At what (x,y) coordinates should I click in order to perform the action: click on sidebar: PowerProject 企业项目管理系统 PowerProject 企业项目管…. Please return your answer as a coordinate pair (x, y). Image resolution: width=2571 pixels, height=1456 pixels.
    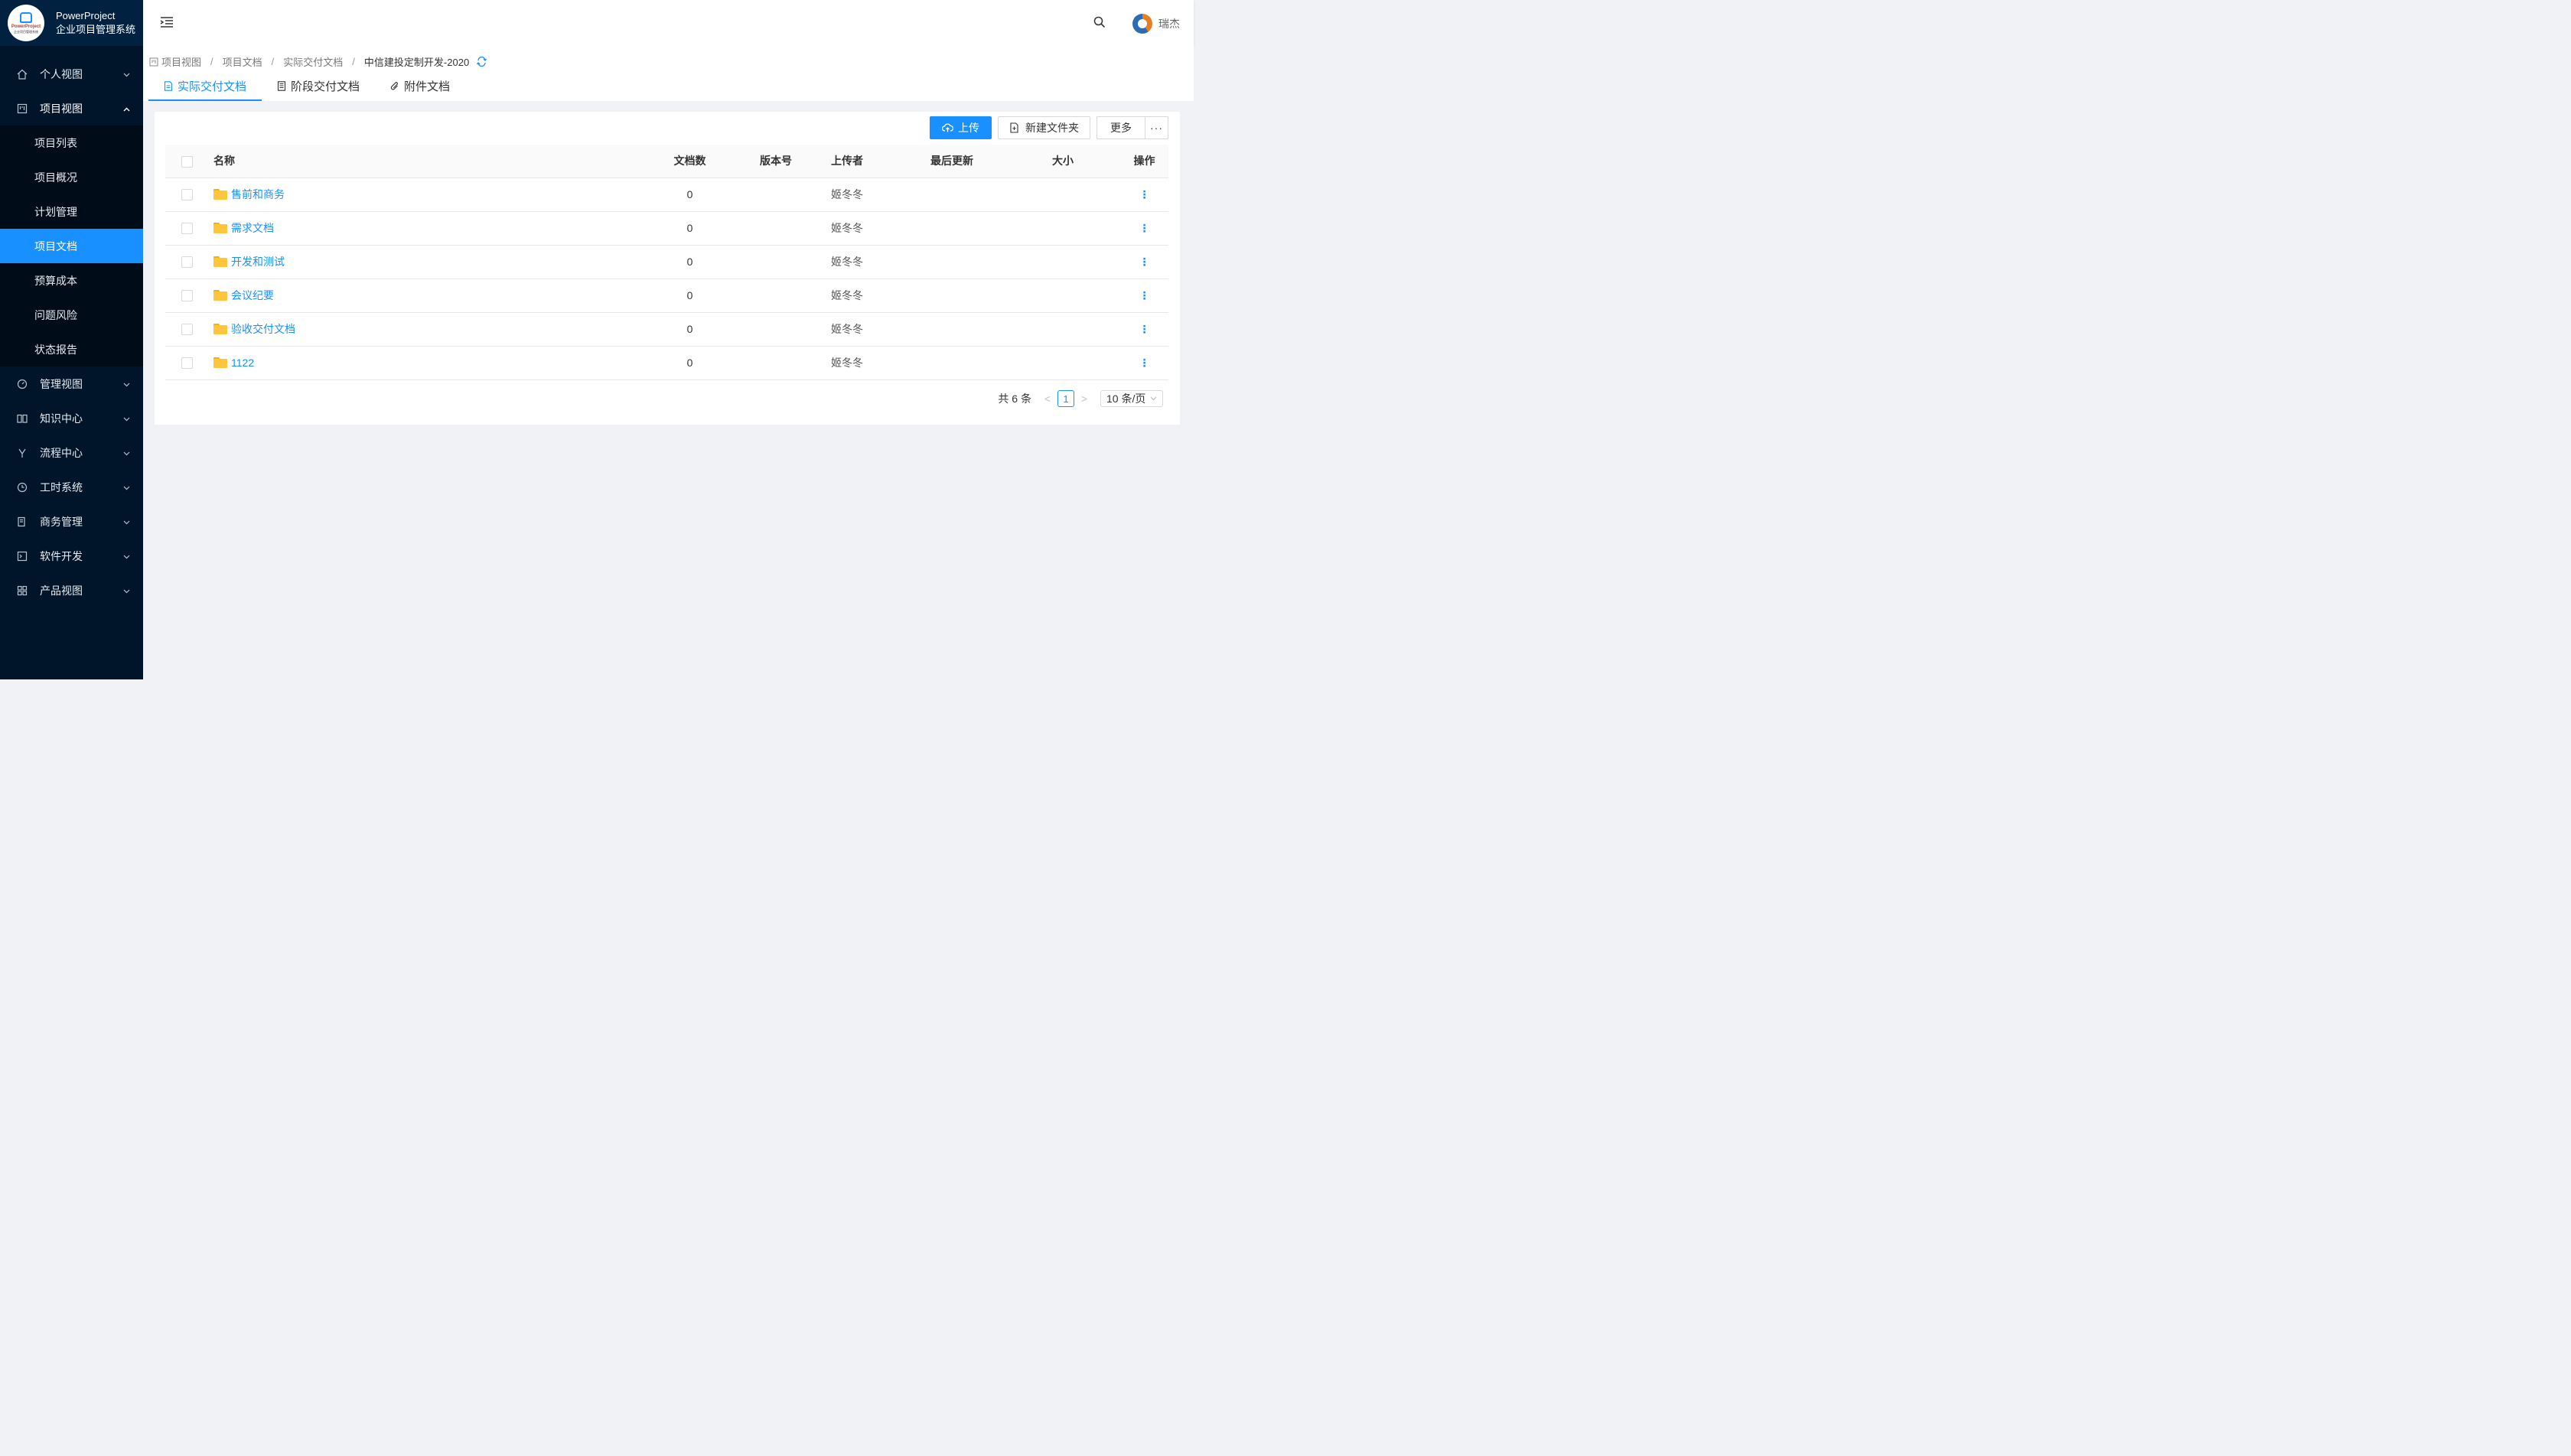
    Looking at the image, I should click on (71, 339).